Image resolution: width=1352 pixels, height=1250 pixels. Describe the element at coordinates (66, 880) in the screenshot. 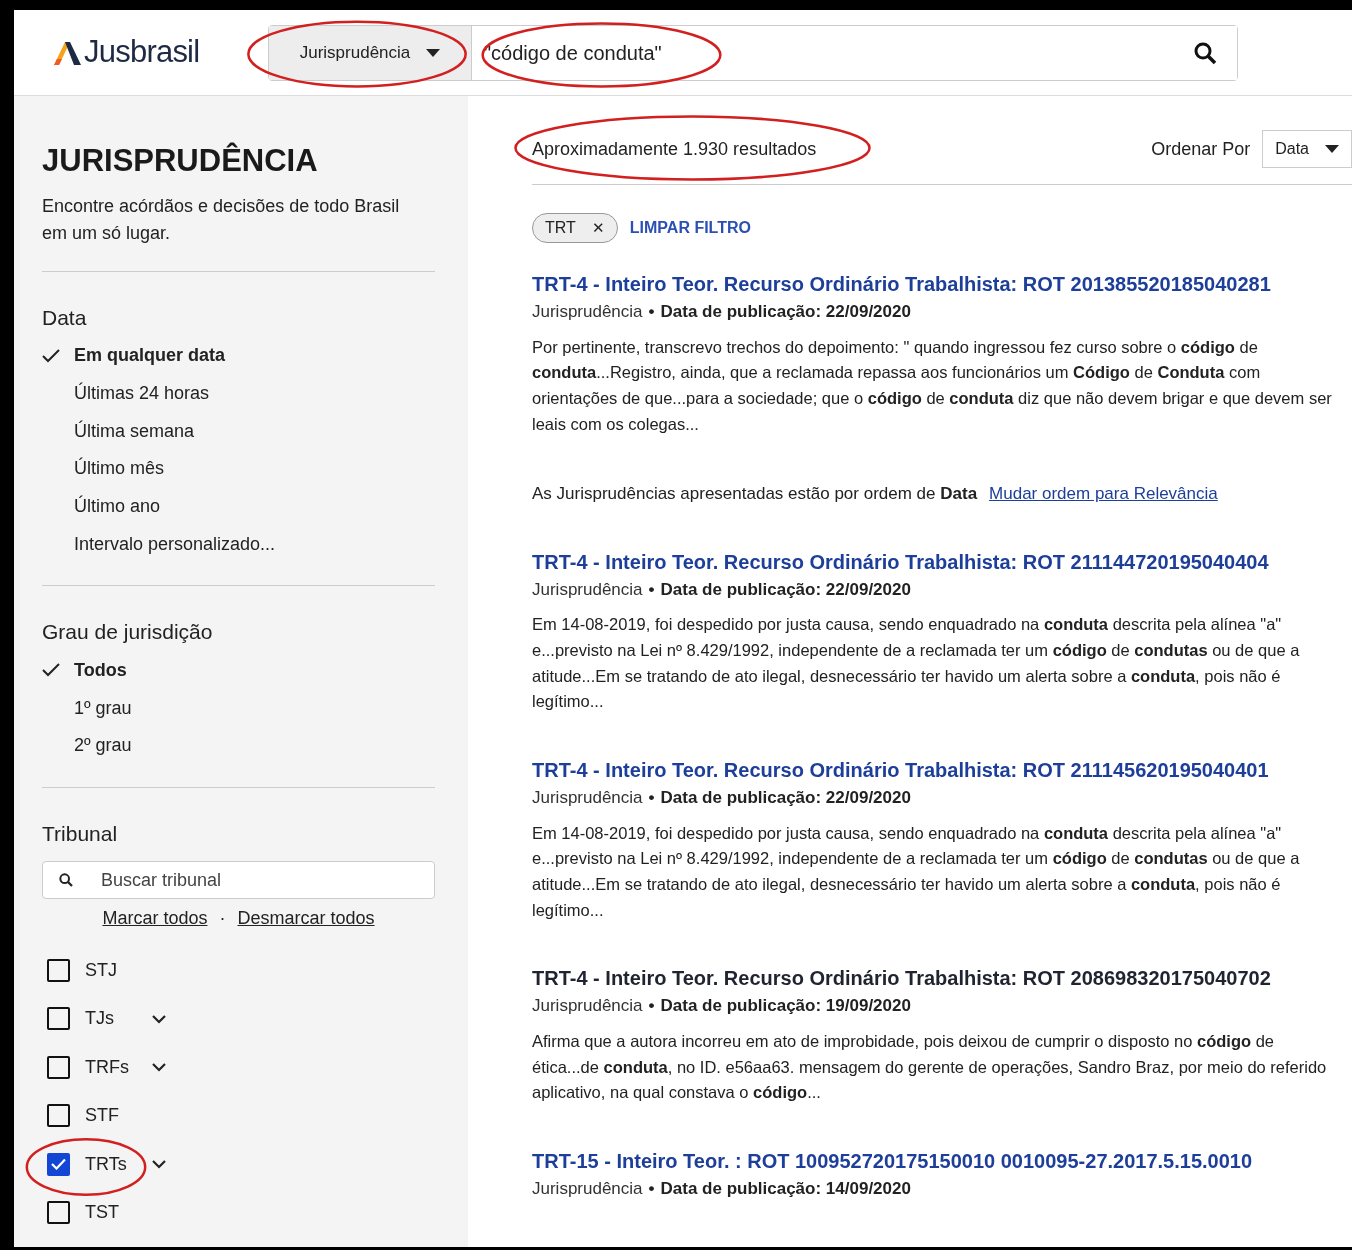

I see `search-icon` at that location.